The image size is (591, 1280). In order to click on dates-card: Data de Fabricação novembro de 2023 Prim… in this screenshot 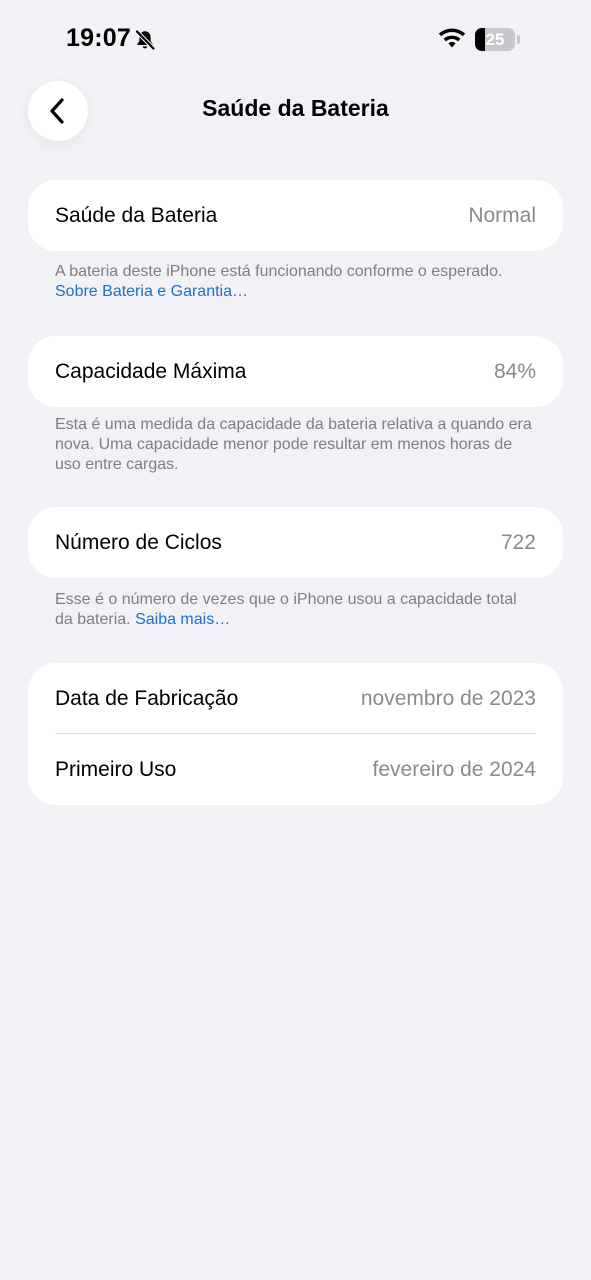, I will do `click(295, 734)`.